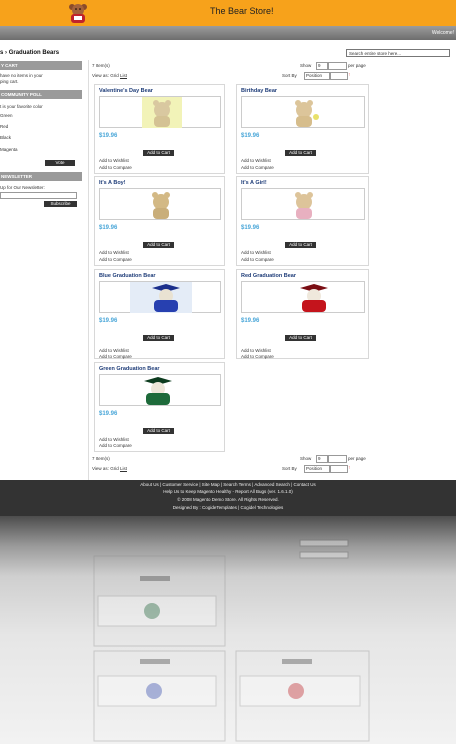 The image size is (456, 744). Describe the element at coordinates (9, 149) in the screenshot. I see `poll-option: Magenta` at that location.